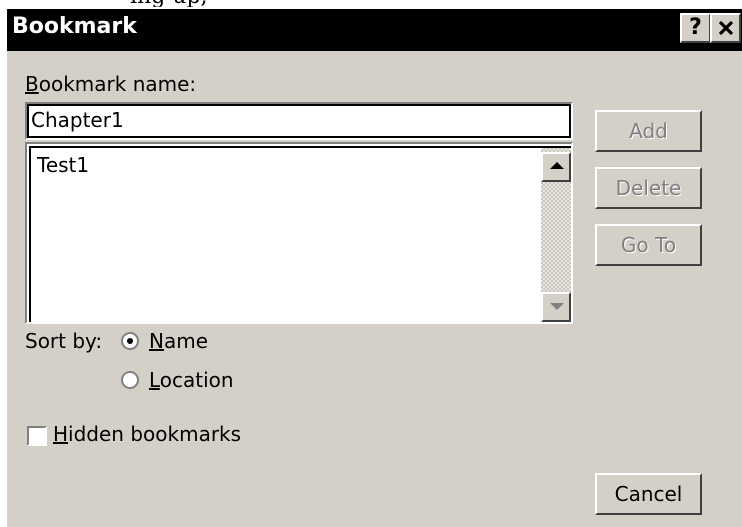  Describe the element at coordinates (299, 121) in the screenshot. I see `bookmark-name-input: Chapter1` at that location.